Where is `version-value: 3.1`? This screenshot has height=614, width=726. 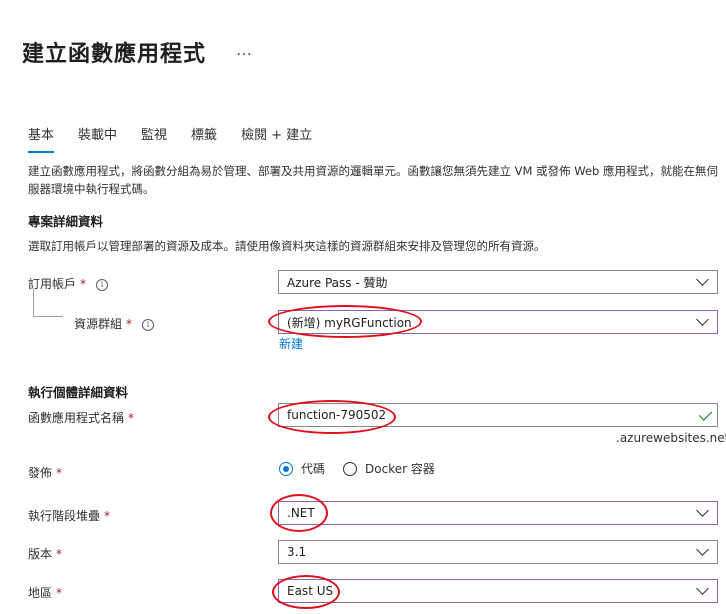
version-value: 3.1 is located at coordinates (297, 552).